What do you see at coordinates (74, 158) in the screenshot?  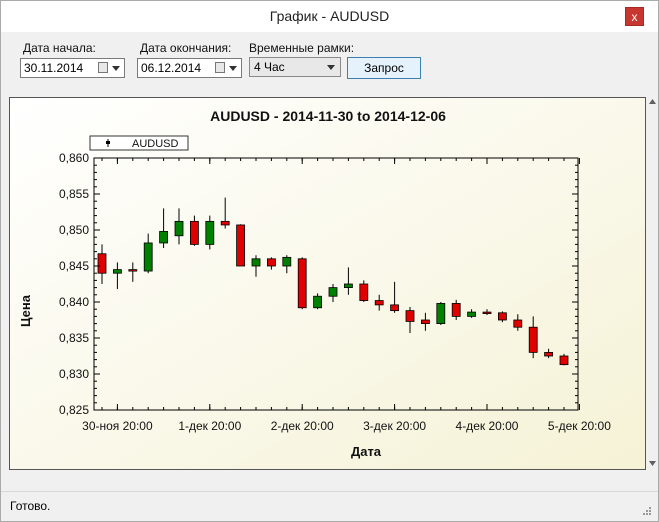 I see `y-tick-label: 0,860` at bounding box center [74, 158].